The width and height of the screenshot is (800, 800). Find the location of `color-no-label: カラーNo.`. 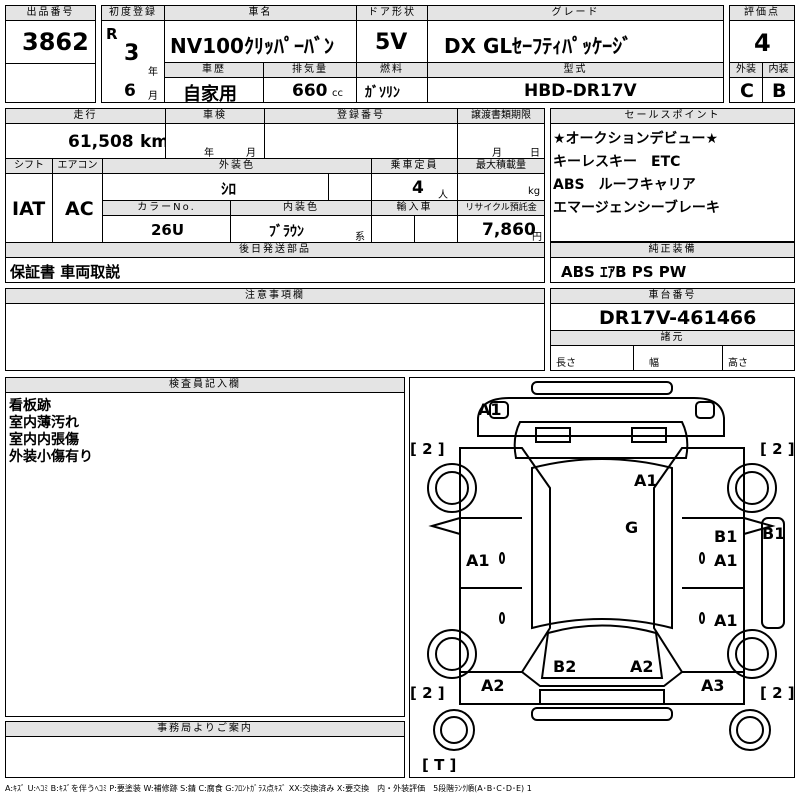

color-no-label: カラーNo. is located at coordinates (166, 208).